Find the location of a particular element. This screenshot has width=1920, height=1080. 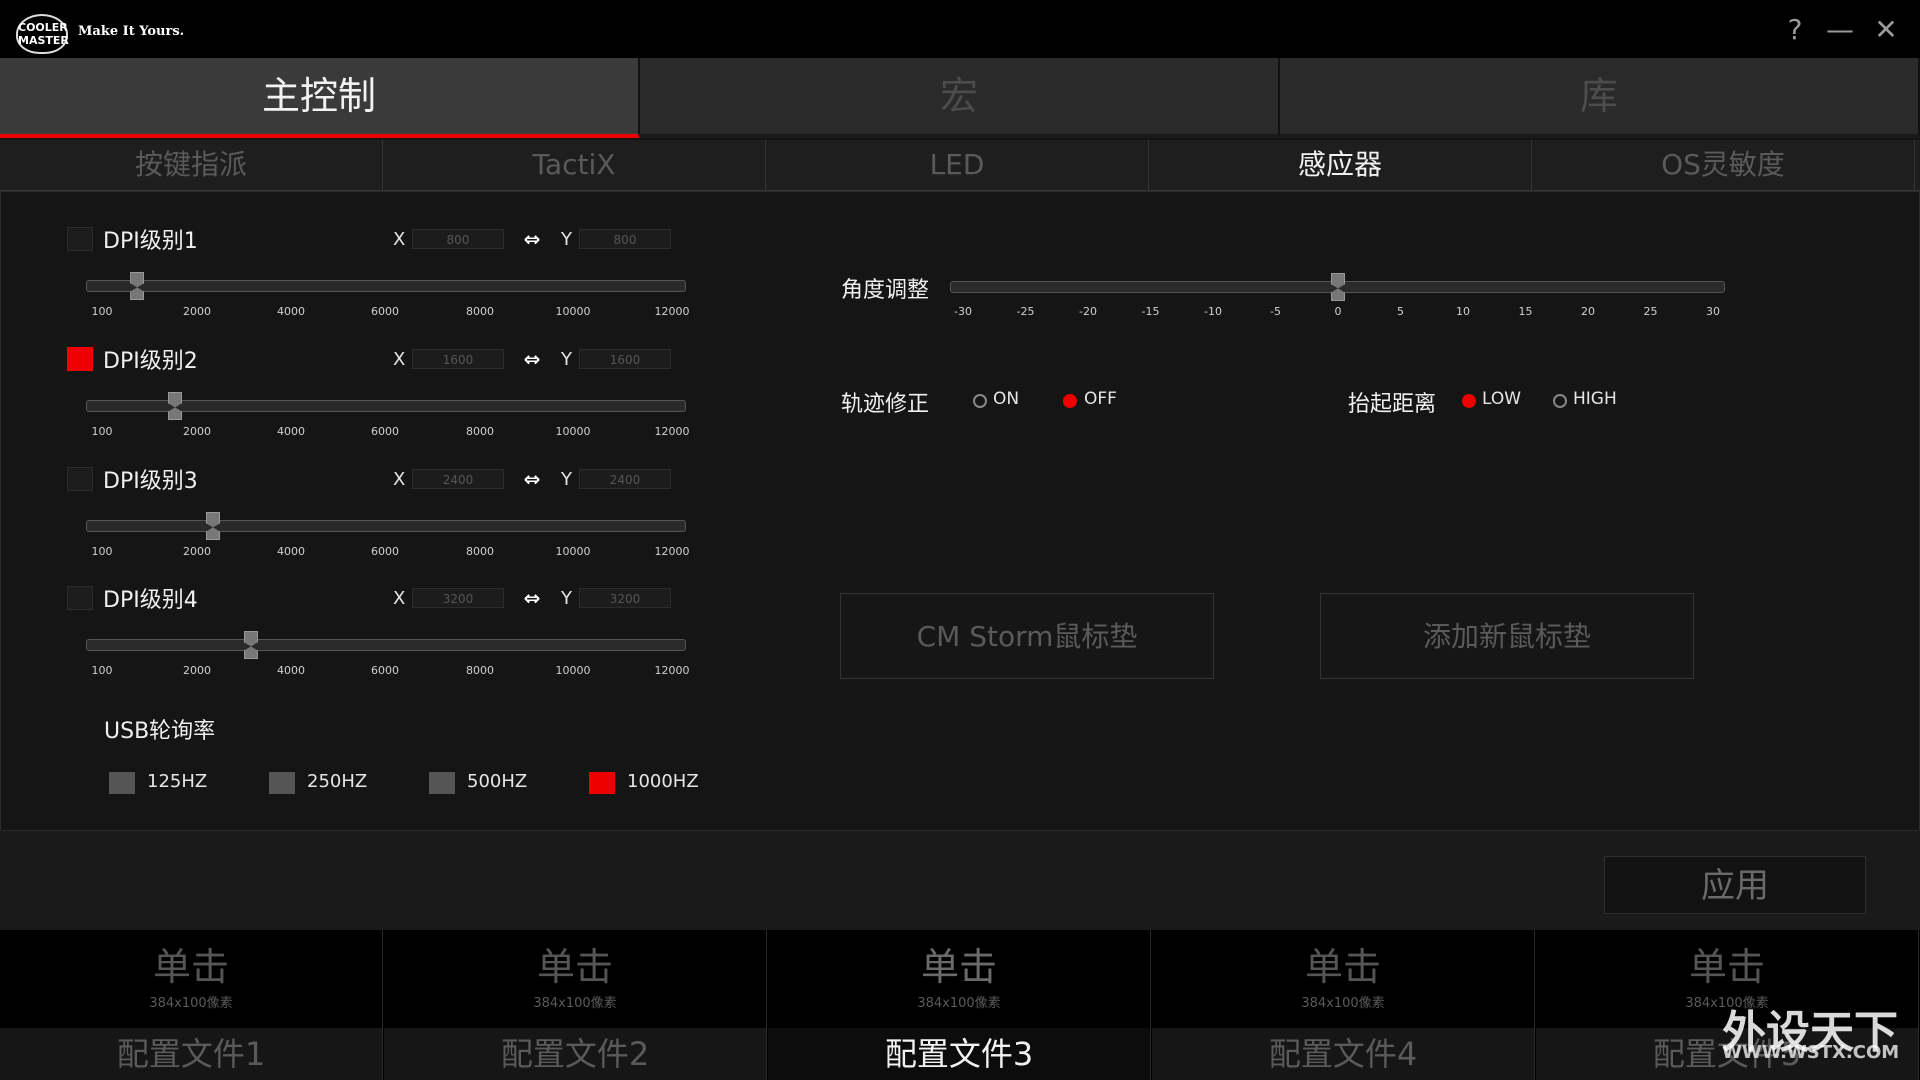

trajectory-on-label: ON is located at coordinates (1006, 399).